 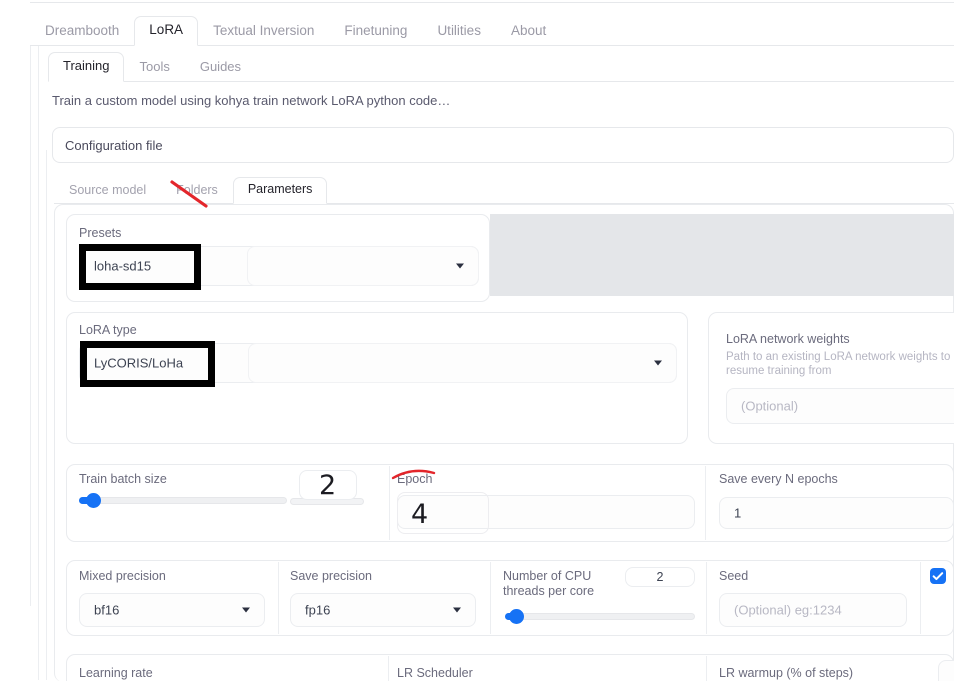 What do you see at coordinates (738, 513) in the screenshot?
I see `save-every-n-epochs-value: 1` at bounding box center [738, 513].